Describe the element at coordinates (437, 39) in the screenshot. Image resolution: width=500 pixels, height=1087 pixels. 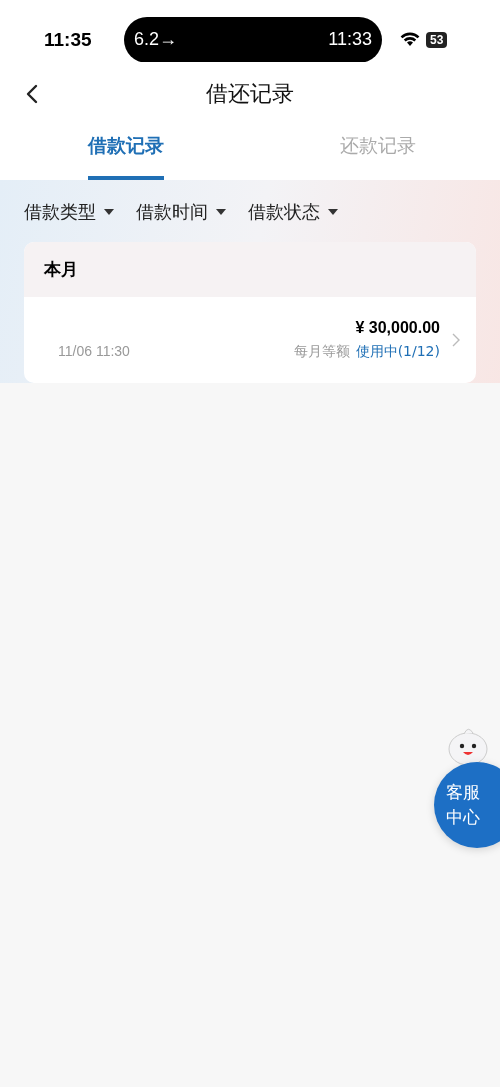
I see `battery-indicator: 53` at that location.